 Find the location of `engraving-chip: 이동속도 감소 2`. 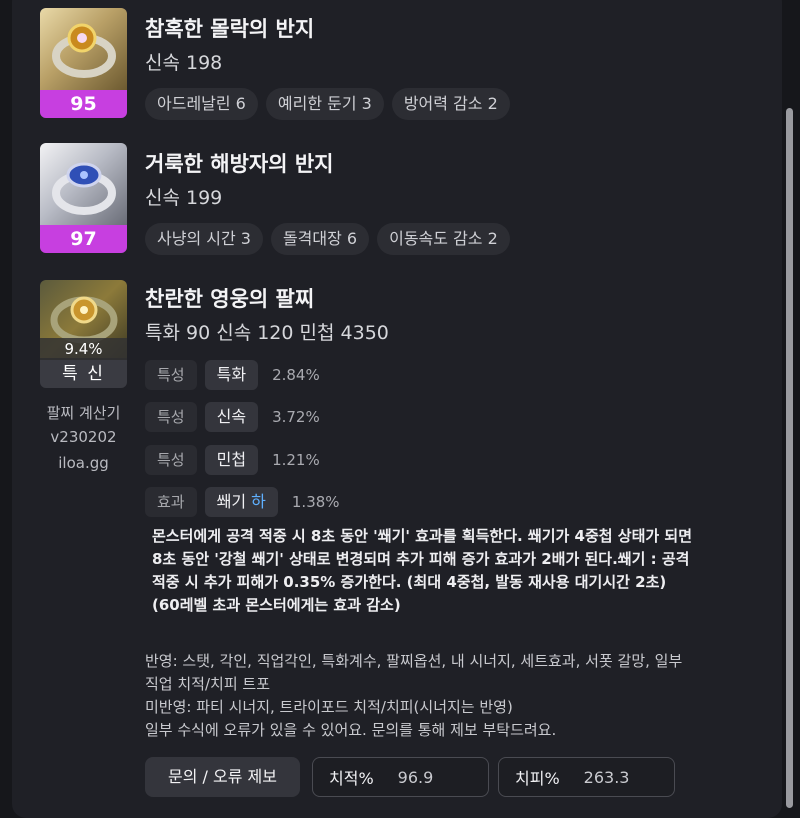

engraving-chip: 이동속도 감소 2 is located at coordinates (443, 239).